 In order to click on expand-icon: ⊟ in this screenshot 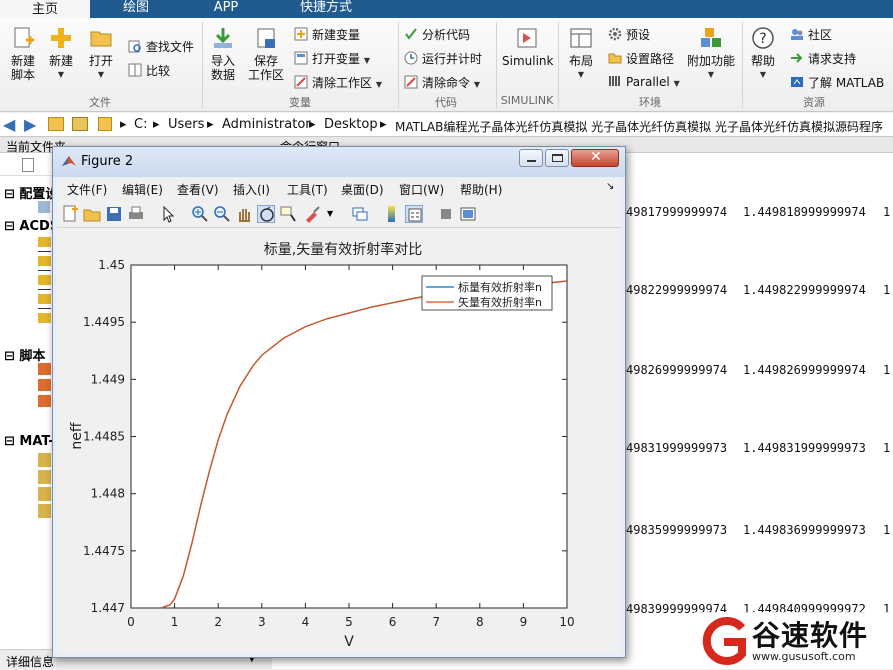, I will do `click(12, 356)`.